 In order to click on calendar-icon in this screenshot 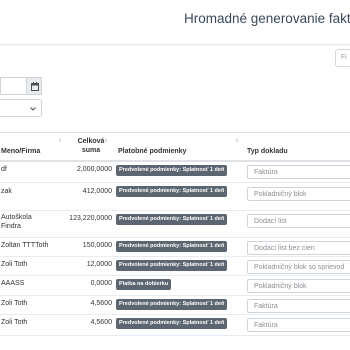, I will do `click(35, 86)`.